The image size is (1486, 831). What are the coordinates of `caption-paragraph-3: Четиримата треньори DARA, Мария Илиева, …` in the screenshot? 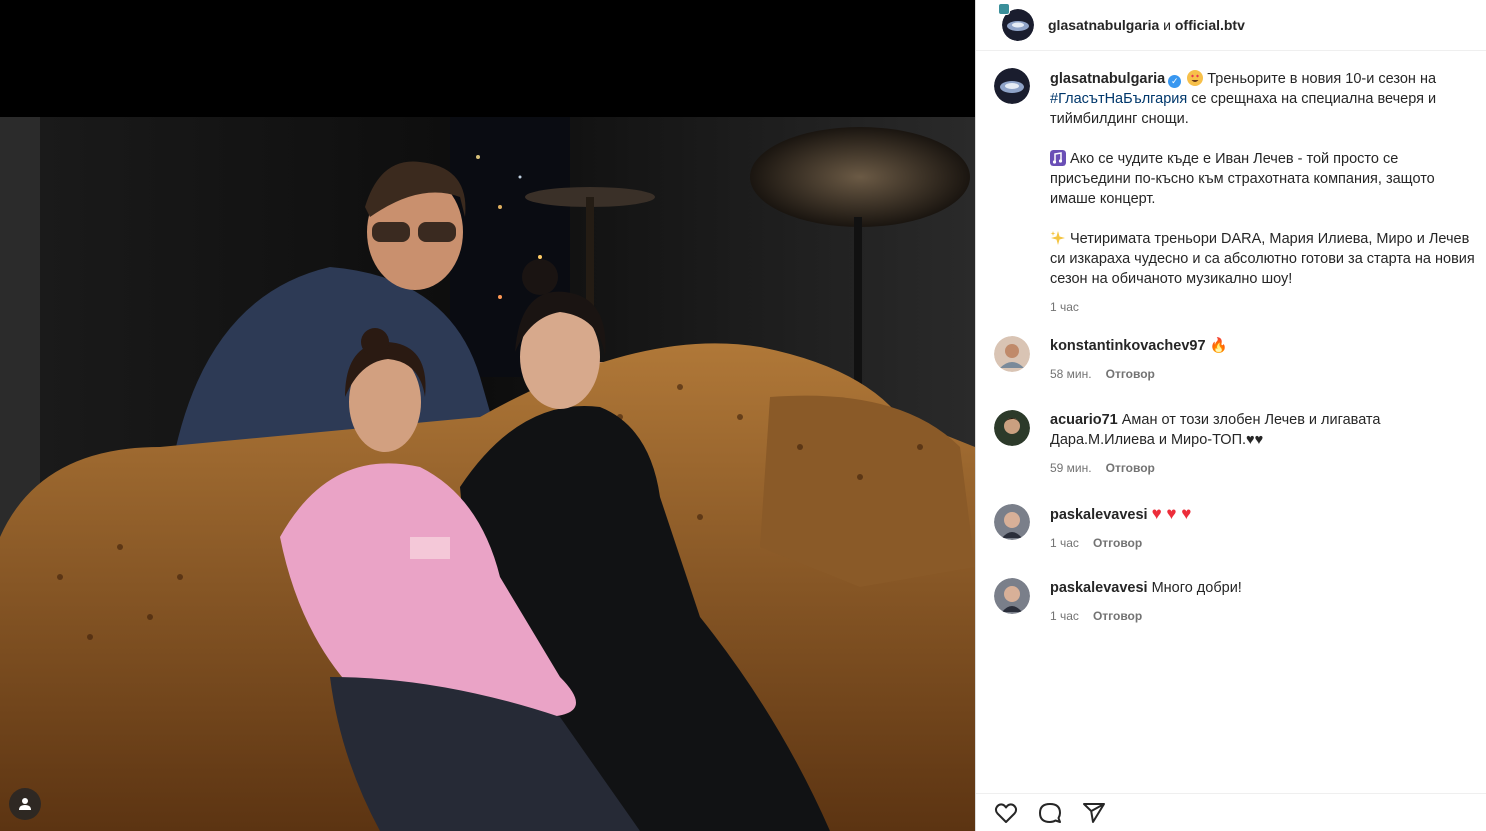 It's located at (1264, 259).